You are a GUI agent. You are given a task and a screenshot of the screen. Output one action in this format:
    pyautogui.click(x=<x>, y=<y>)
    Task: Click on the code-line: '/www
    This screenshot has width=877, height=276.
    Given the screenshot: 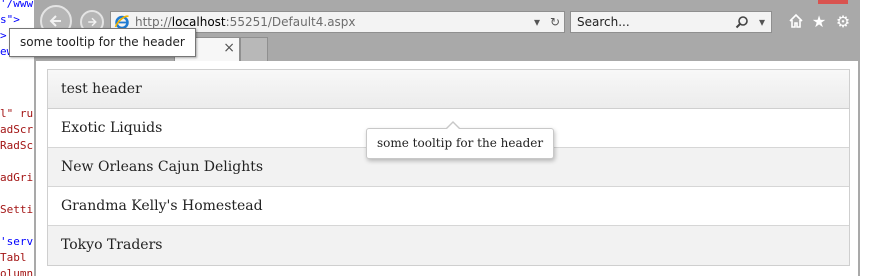 What is the action you would take?
    pyautogui.click(x=17, y=5)
    